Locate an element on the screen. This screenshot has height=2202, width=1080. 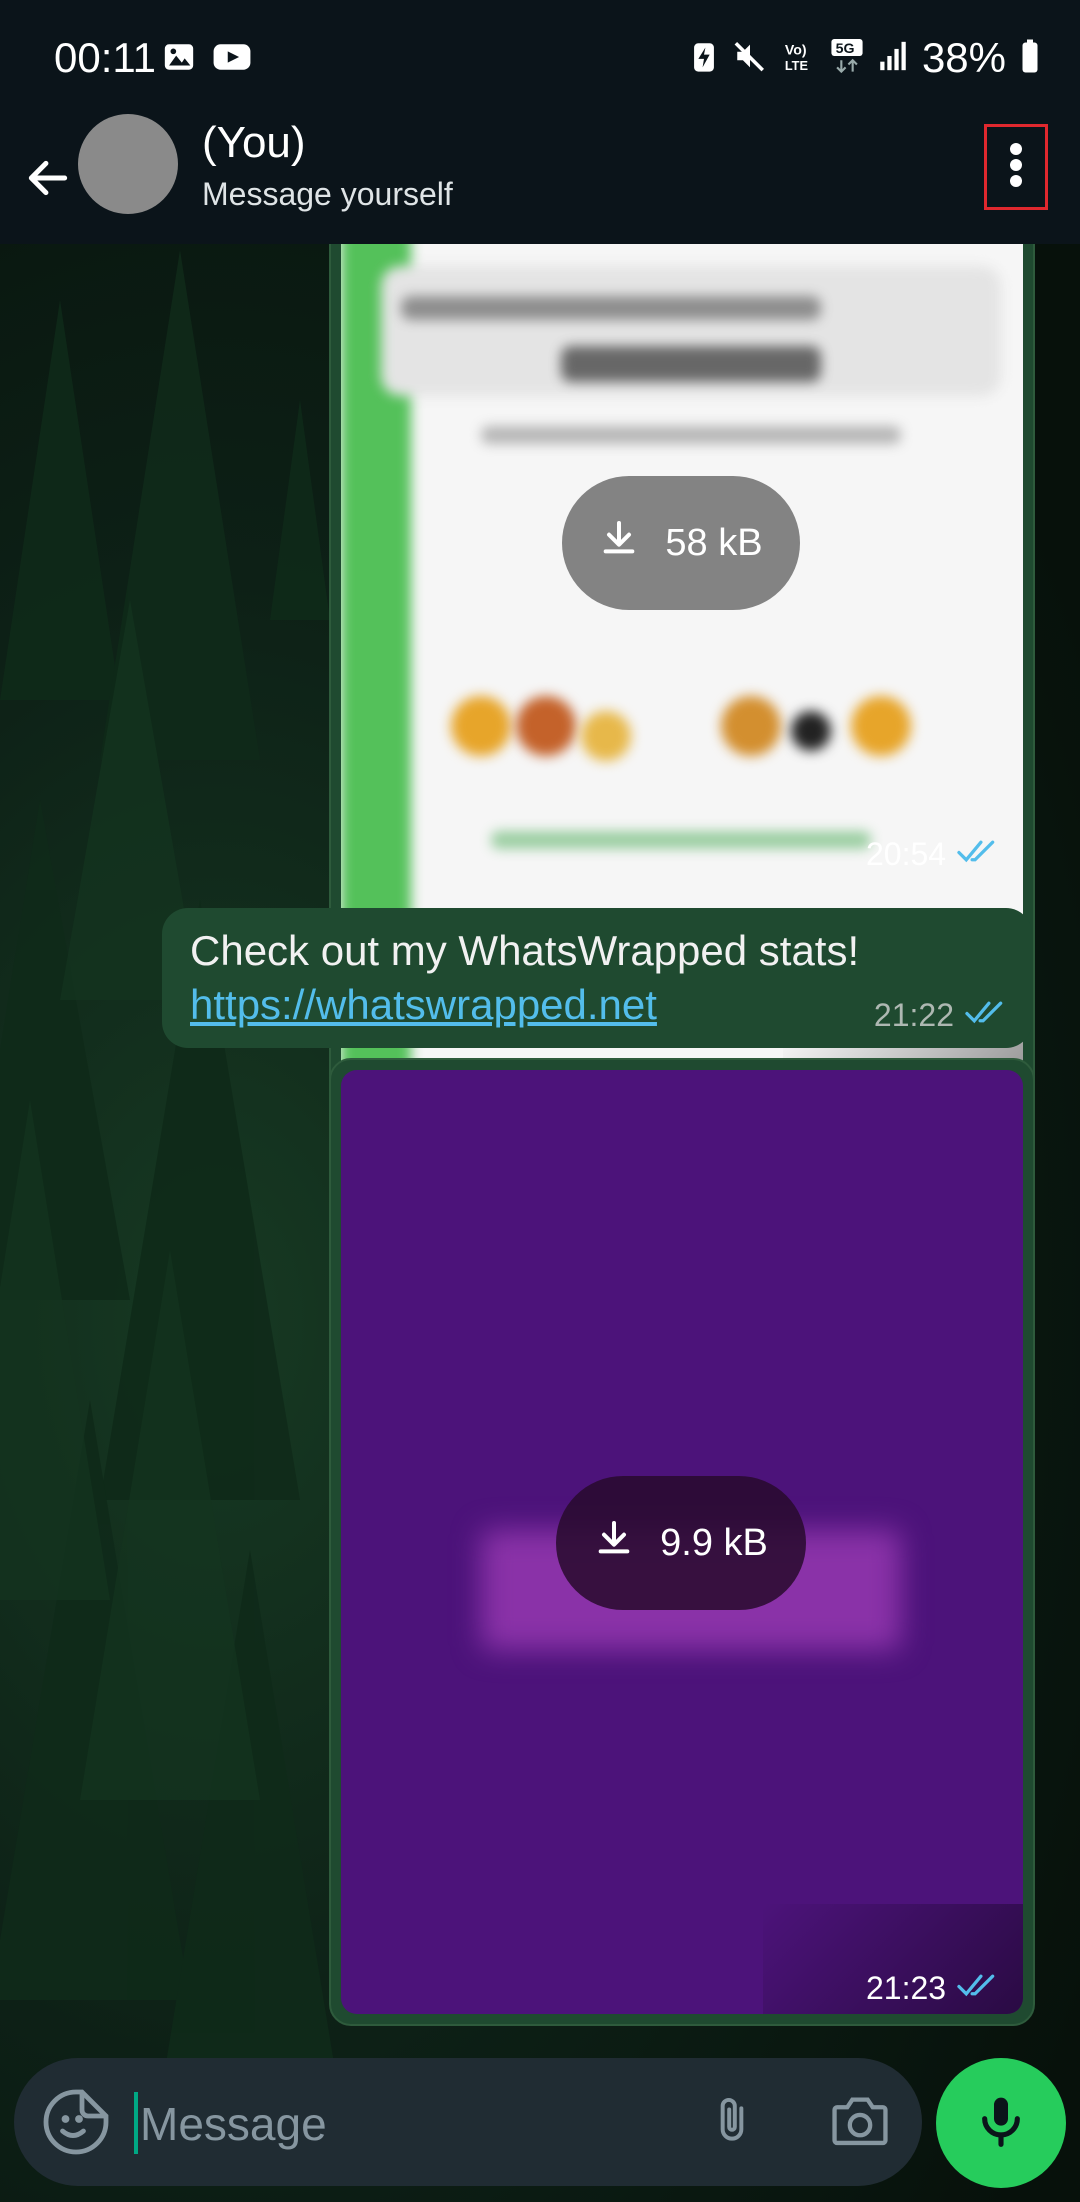
message-time: 21:23 is located at coordinates (906, 1988).